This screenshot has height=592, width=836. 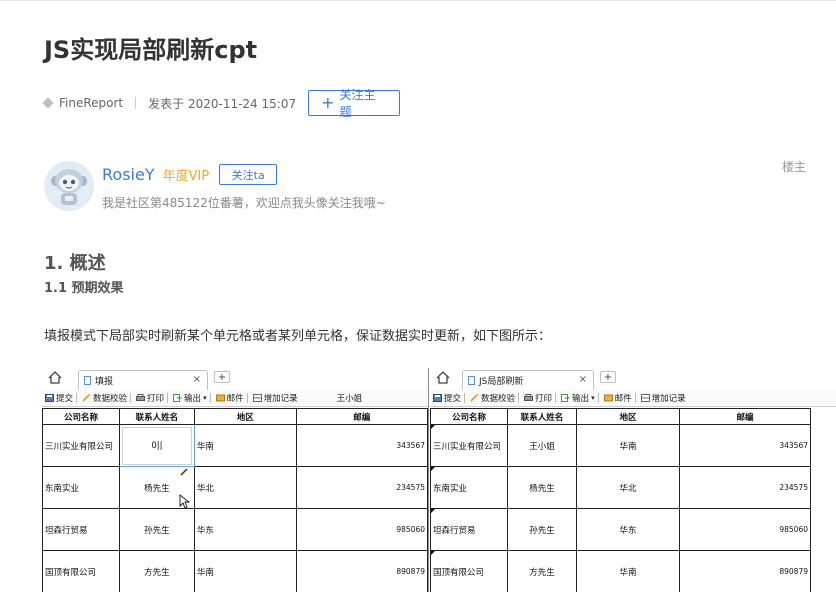 I want to click on contact-cell: 王小姐, so click(x=542, y=445).